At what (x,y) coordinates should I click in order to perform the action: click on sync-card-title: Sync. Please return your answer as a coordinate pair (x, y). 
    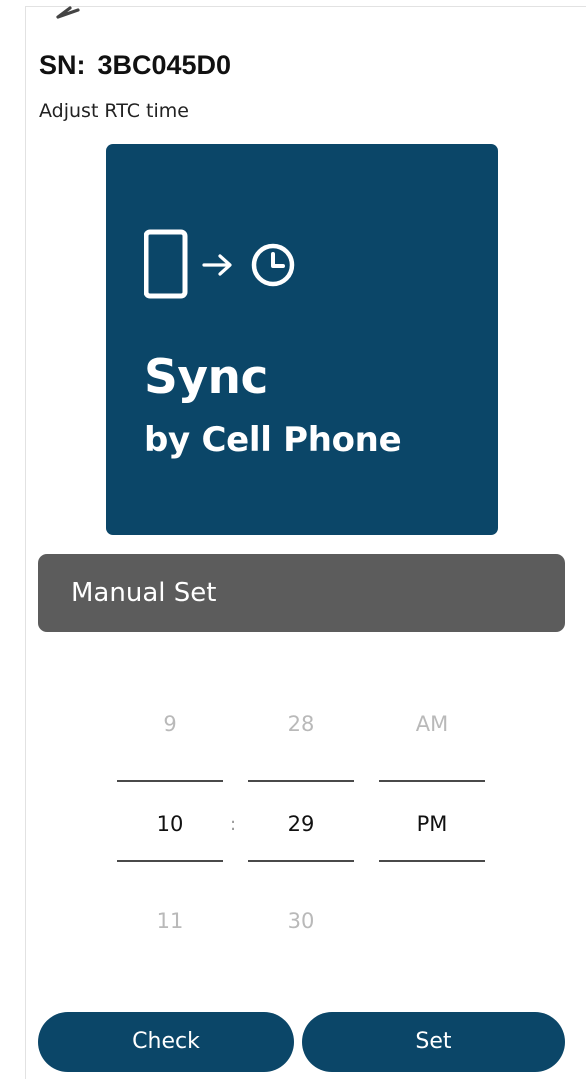
    Looking at the image, I should click on (206, 377).